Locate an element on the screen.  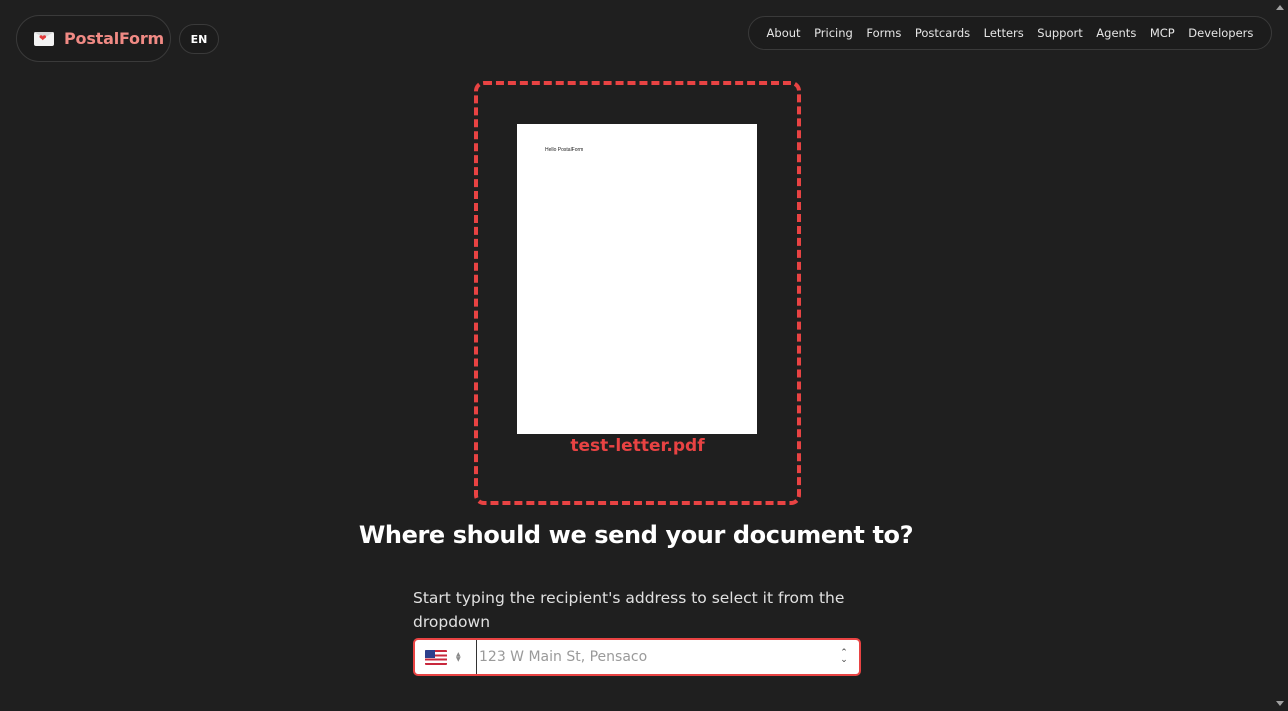
brand-logo-link: ❤ PostalForm is located at coordinates (93, 38).